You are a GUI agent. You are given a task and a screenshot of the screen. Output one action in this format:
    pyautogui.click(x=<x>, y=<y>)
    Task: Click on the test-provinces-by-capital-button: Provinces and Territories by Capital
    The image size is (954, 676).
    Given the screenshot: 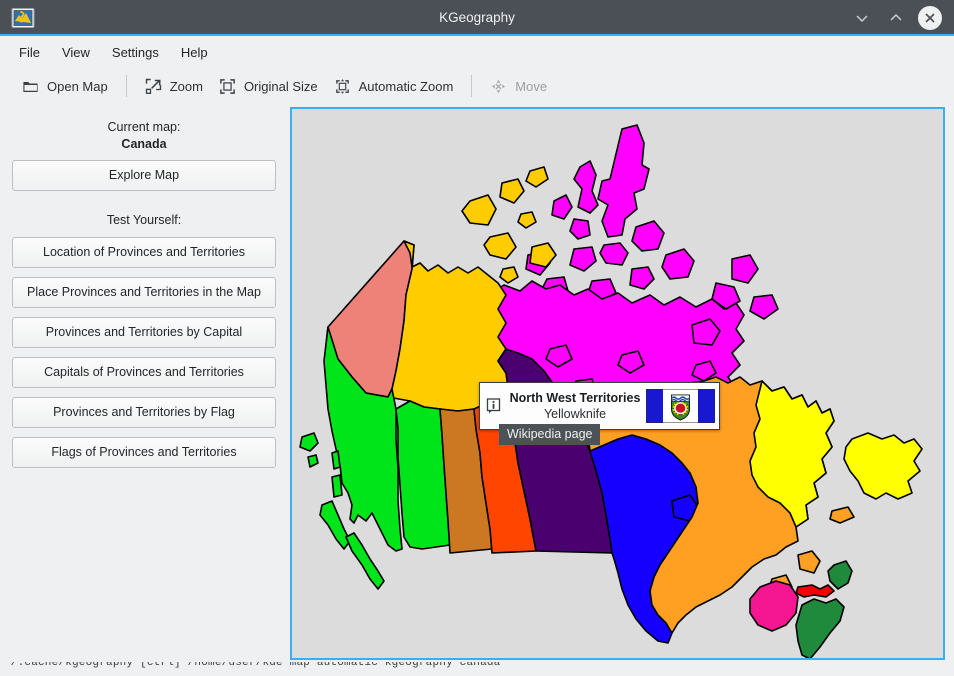 What is the action you would take?
    pyautogui.click(x=144, y=332)
    